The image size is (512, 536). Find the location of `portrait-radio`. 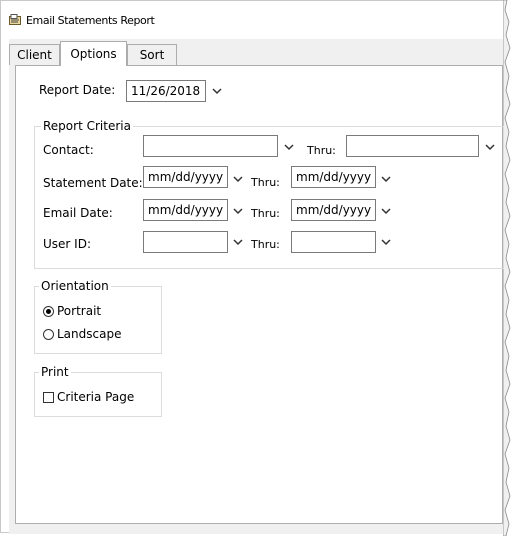

portrait-radio is located at coordinates (48, 311).